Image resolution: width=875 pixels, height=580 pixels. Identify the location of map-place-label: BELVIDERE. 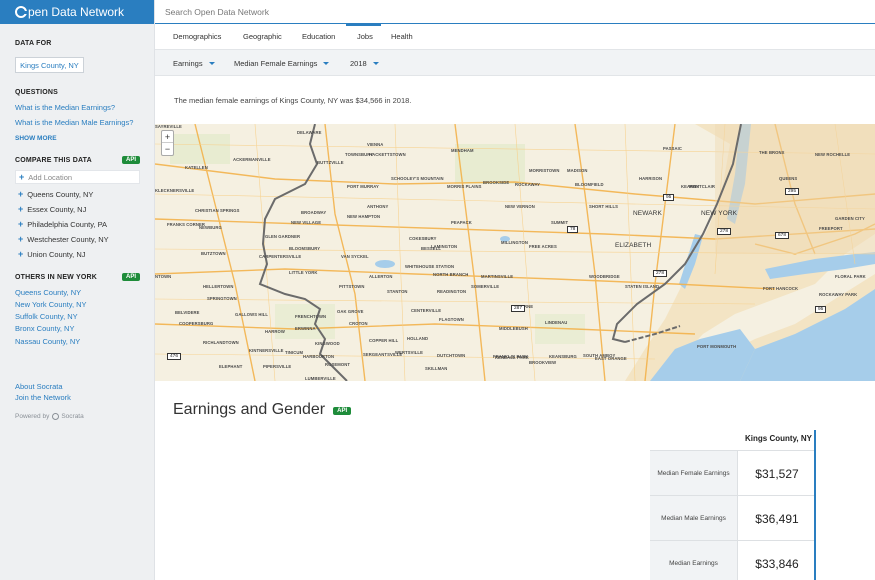
(187, 312).